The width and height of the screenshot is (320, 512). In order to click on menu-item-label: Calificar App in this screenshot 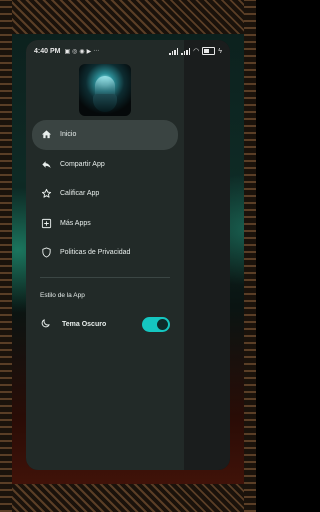, I will do `click(80, 194)`.